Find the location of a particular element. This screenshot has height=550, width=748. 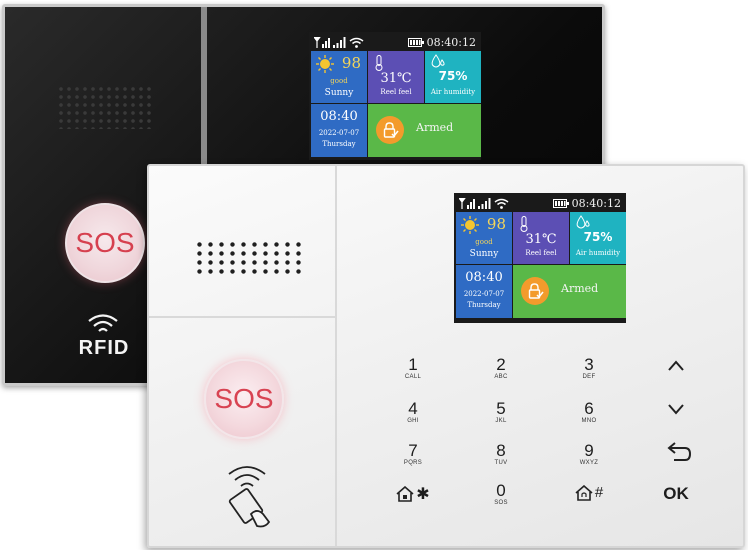

key-arm-home: # is located at coordinates (589, 492).